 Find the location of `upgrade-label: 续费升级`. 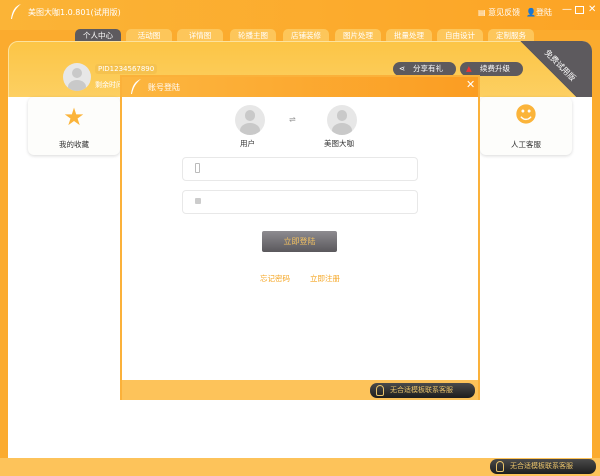

upgrade-label: 续费升级 is located at coordinates (495, 68).